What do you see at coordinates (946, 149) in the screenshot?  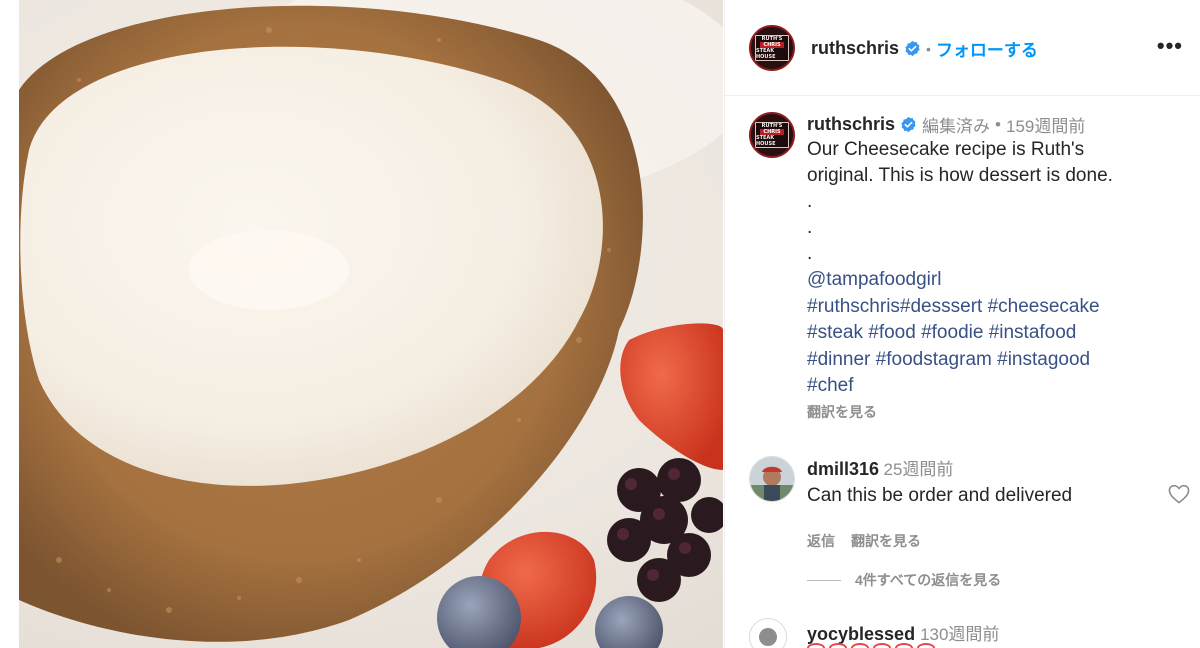 I see `caption-line: Our Cheesecake recipe is Ruth's` at bounding box center [946, 149].